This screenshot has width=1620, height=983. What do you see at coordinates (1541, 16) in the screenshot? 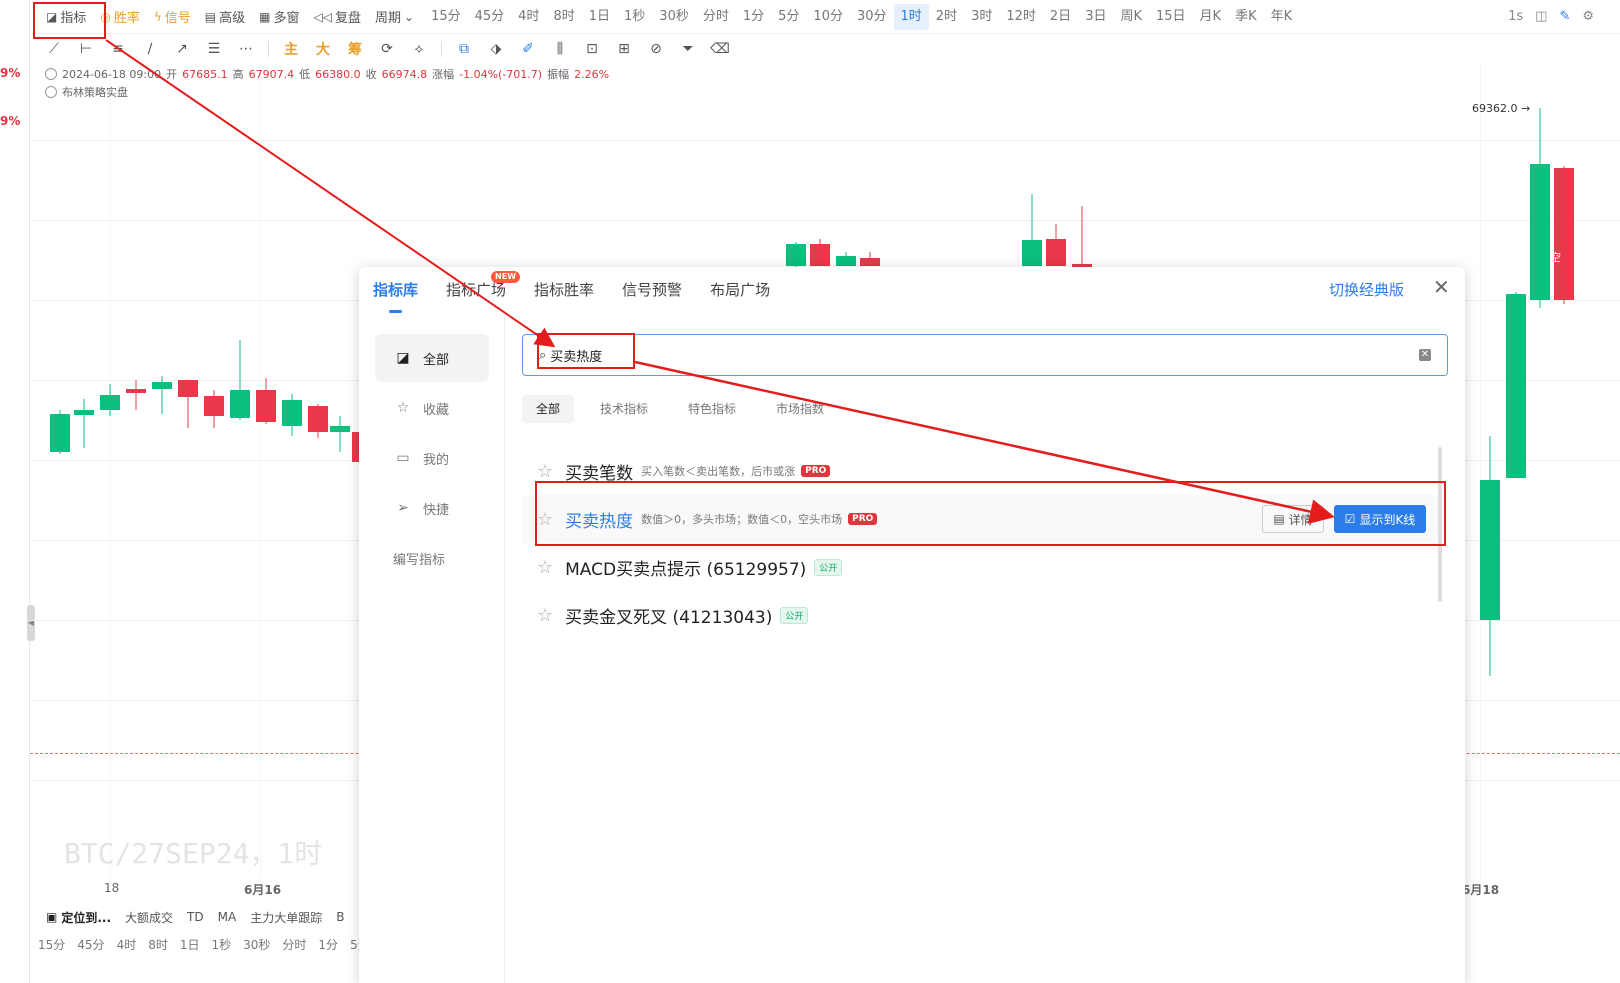
I see `camera-icon: ◫` at bounding box center [1541, 16].